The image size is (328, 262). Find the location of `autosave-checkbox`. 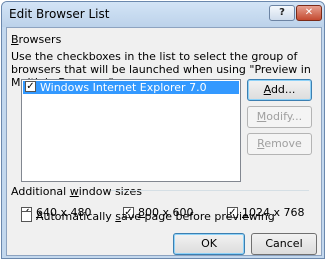

autosave-checkbox is located at coordinates (26, 216).